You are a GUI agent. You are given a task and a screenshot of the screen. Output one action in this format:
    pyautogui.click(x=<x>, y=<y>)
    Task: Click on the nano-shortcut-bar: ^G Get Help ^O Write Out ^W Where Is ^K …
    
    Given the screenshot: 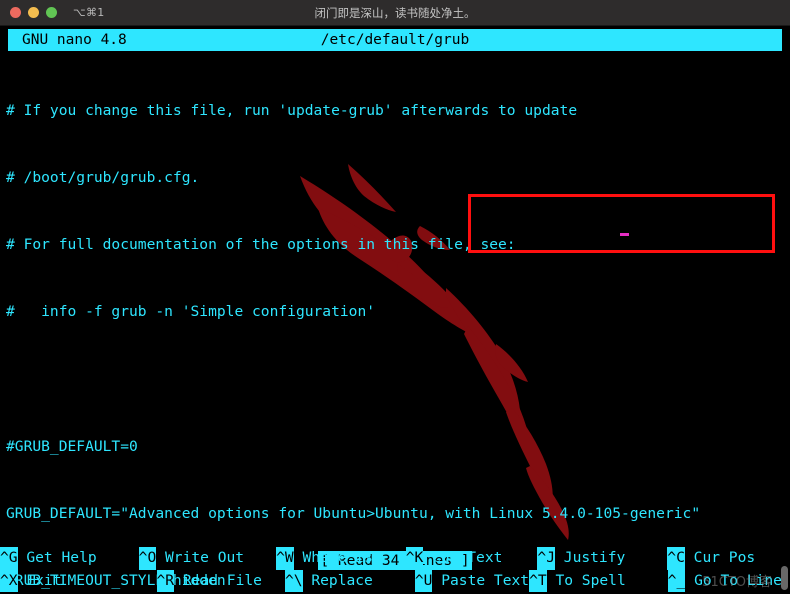 What is the action you would take?
    pyautogui.click(x=395, y=570)
    